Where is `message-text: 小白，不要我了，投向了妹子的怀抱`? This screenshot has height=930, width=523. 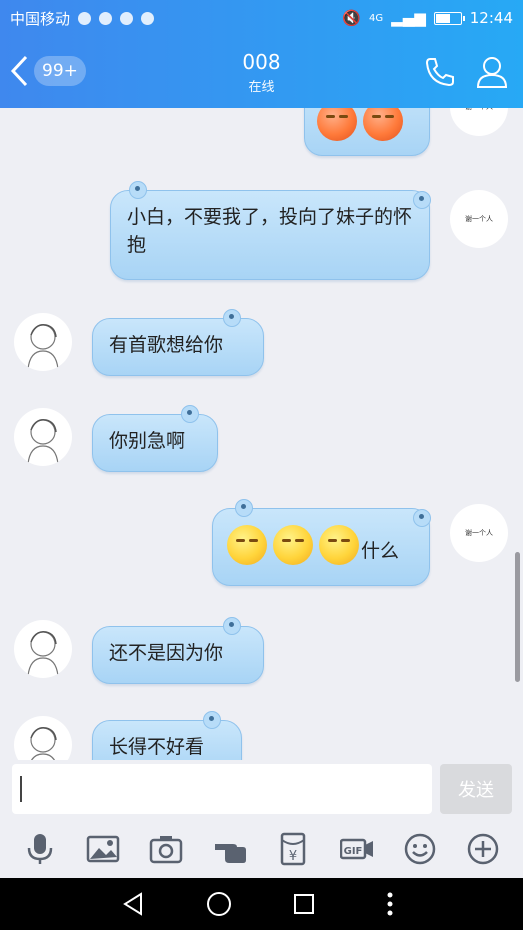
message-text: 小白，不要我了，投向了妹子的怀抱 is located at coordinates (270, 231).